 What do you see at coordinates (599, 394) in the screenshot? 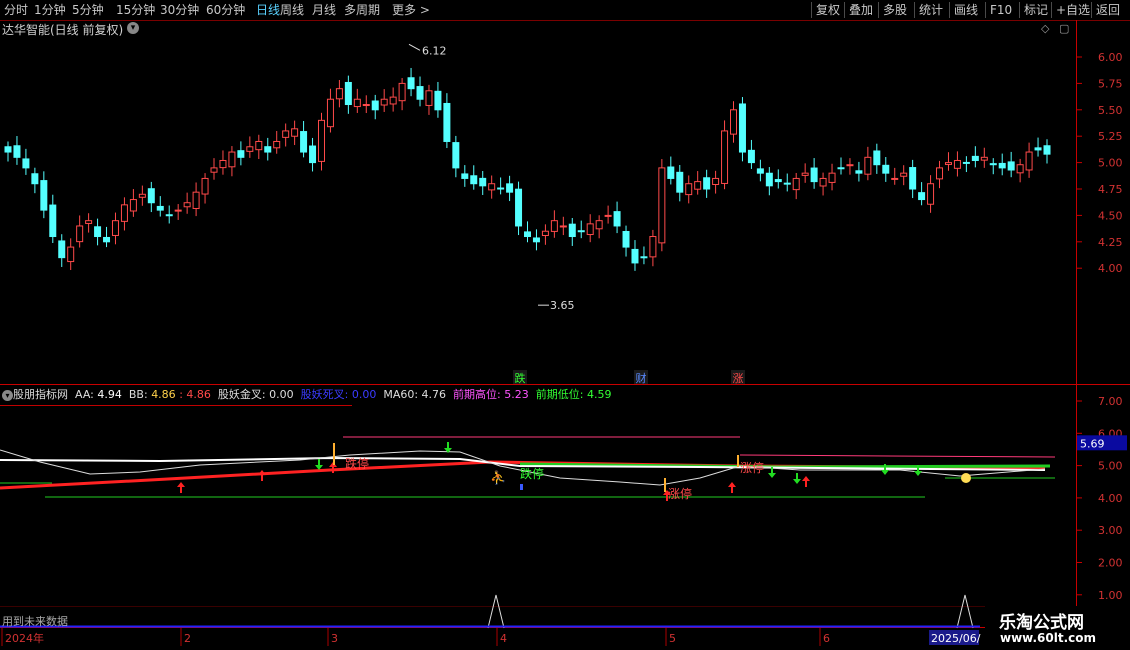
I see `prior-low-value: 4.59` at bounding box center [599, 394].